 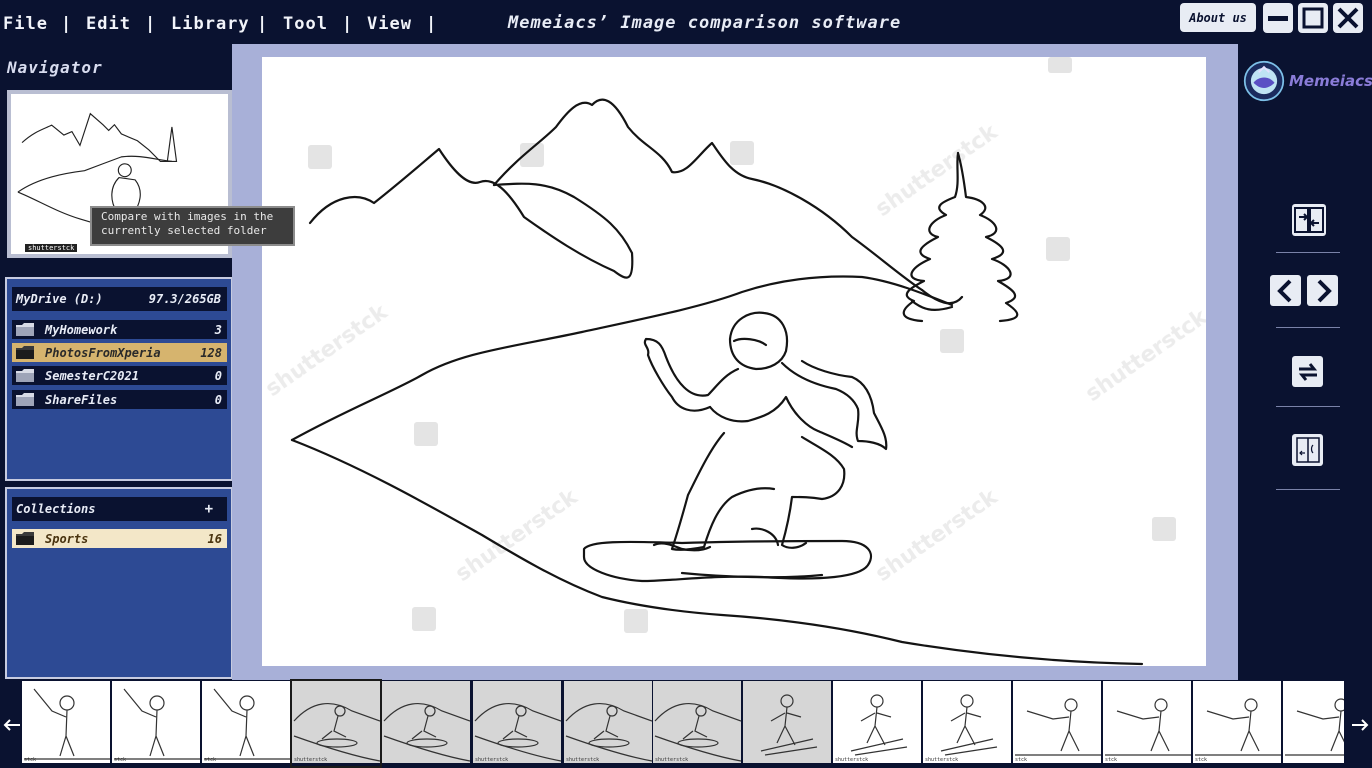 I want to click on previous-image-button, so click(x=1285, y=290).